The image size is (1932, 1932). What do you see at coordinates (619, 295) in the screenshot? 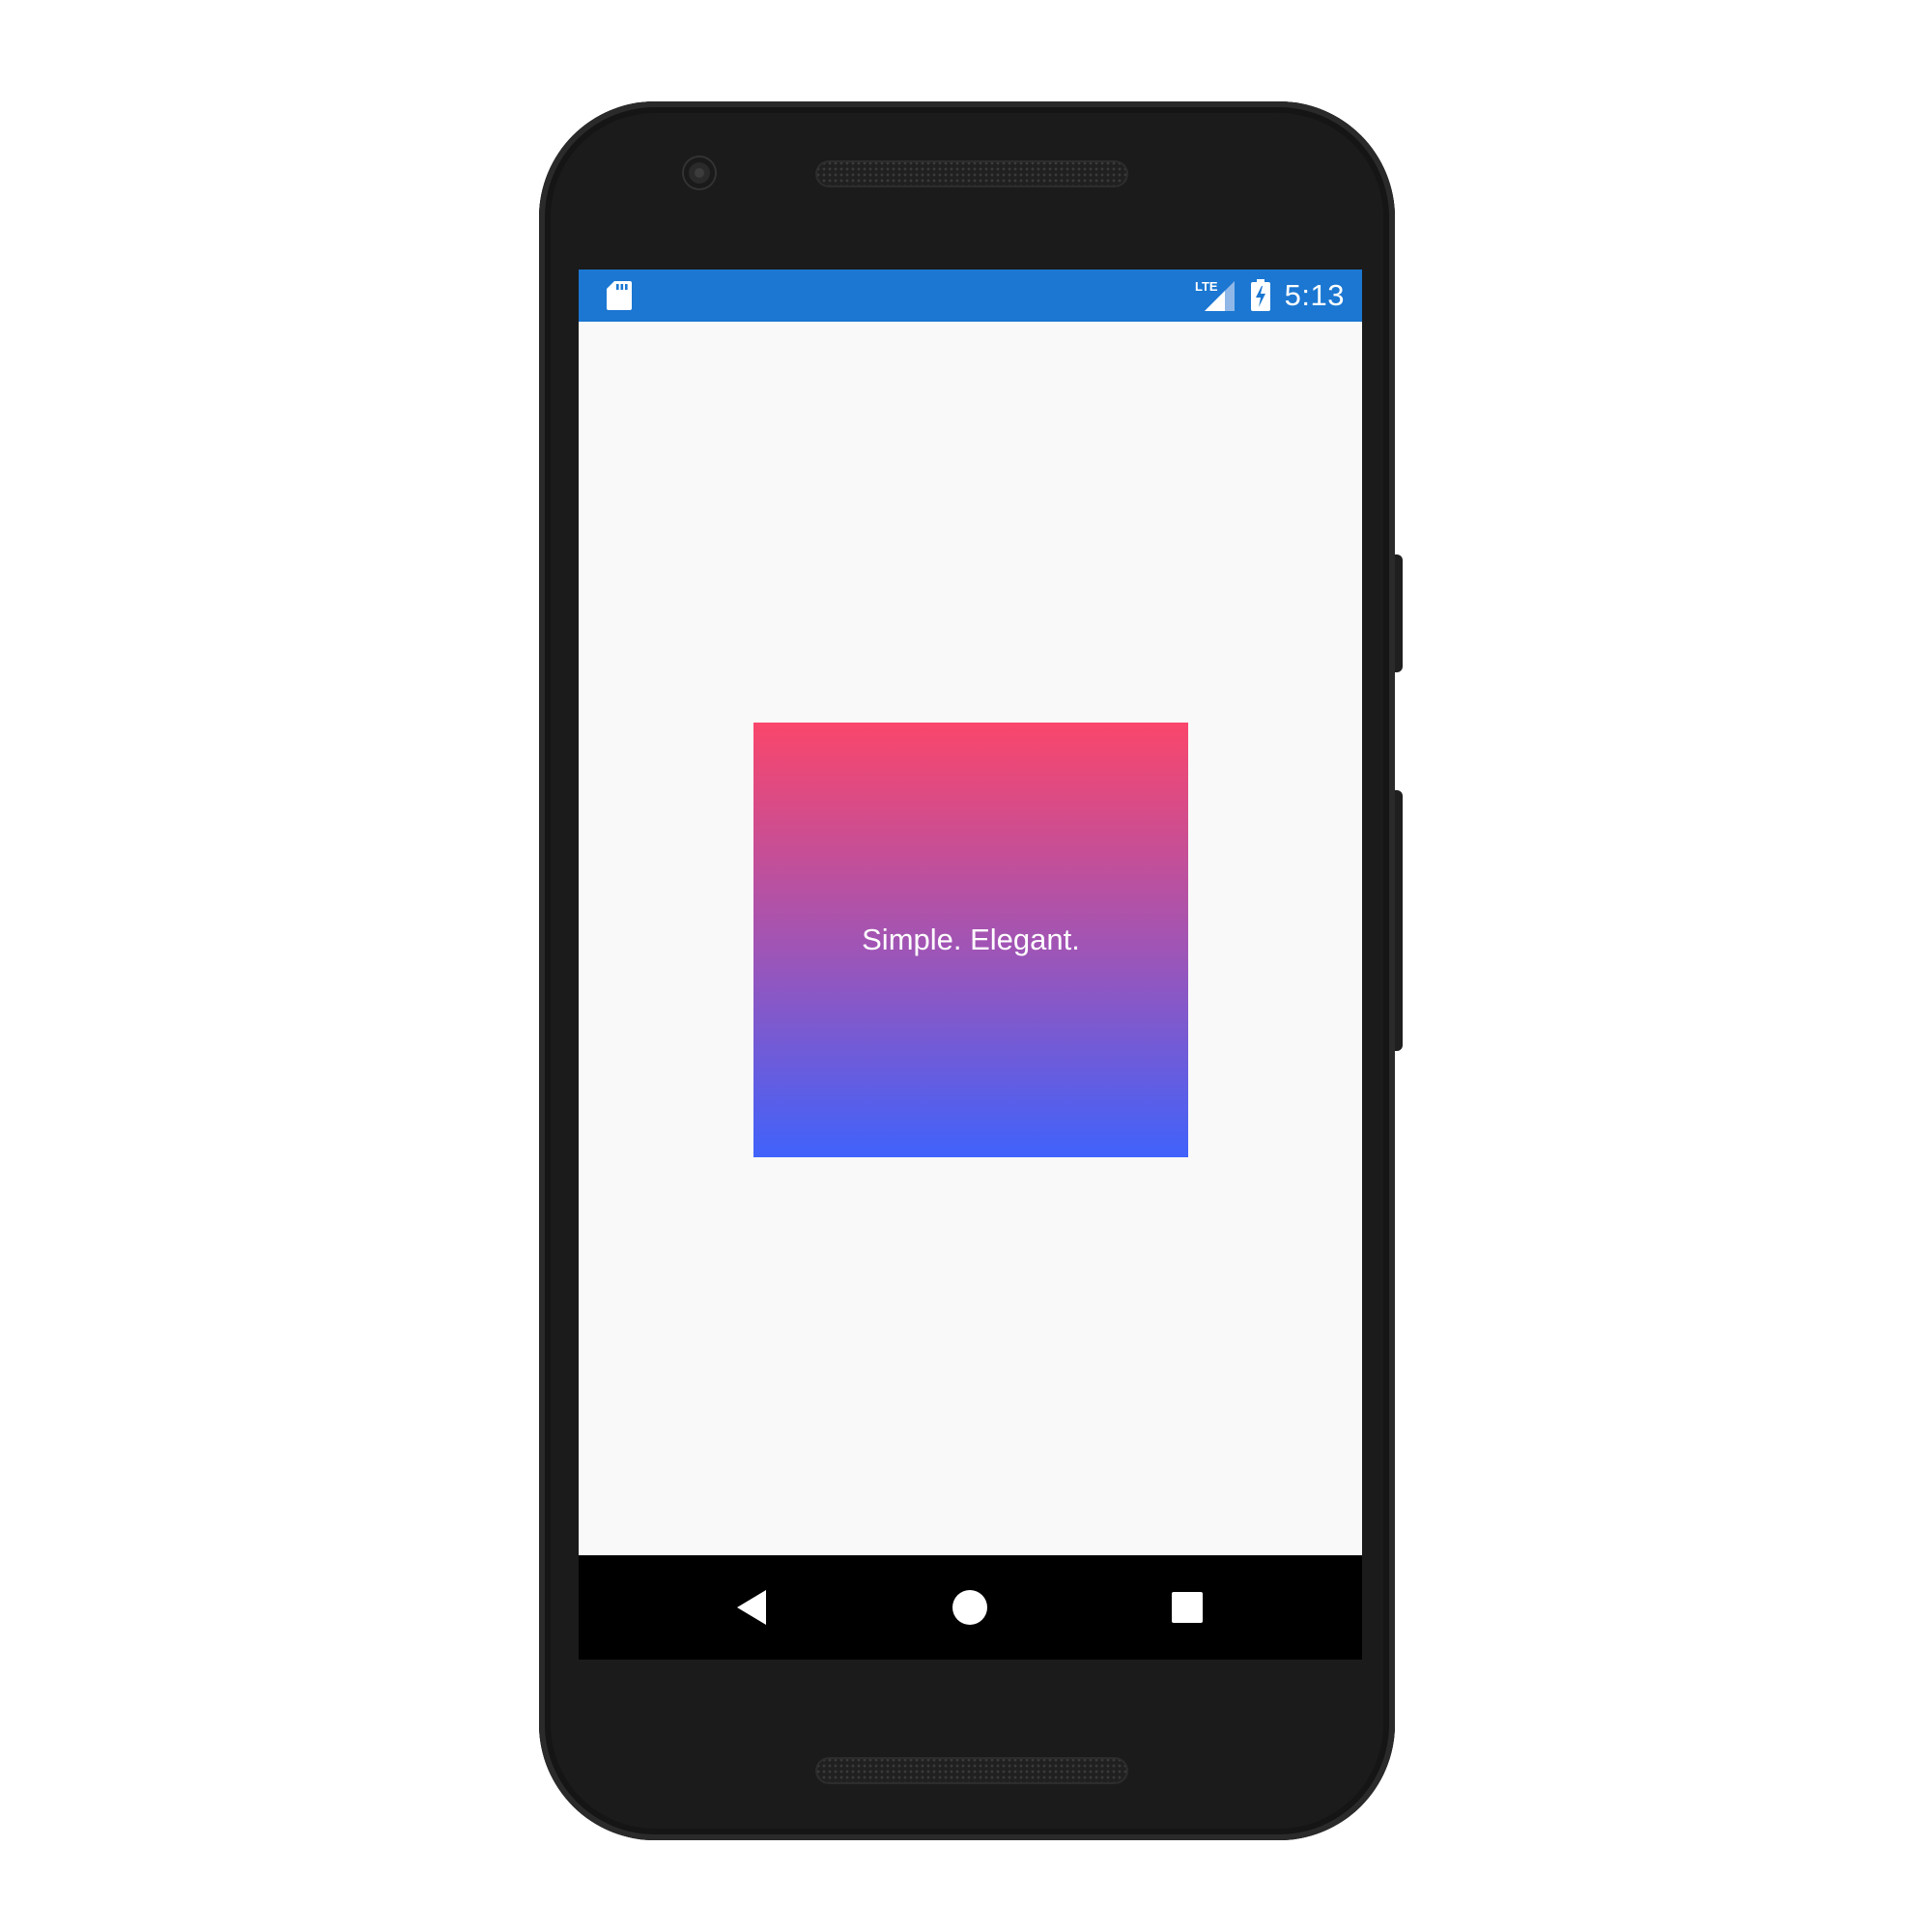
I see `sd-card-icon` at bounding box center [619, 295].